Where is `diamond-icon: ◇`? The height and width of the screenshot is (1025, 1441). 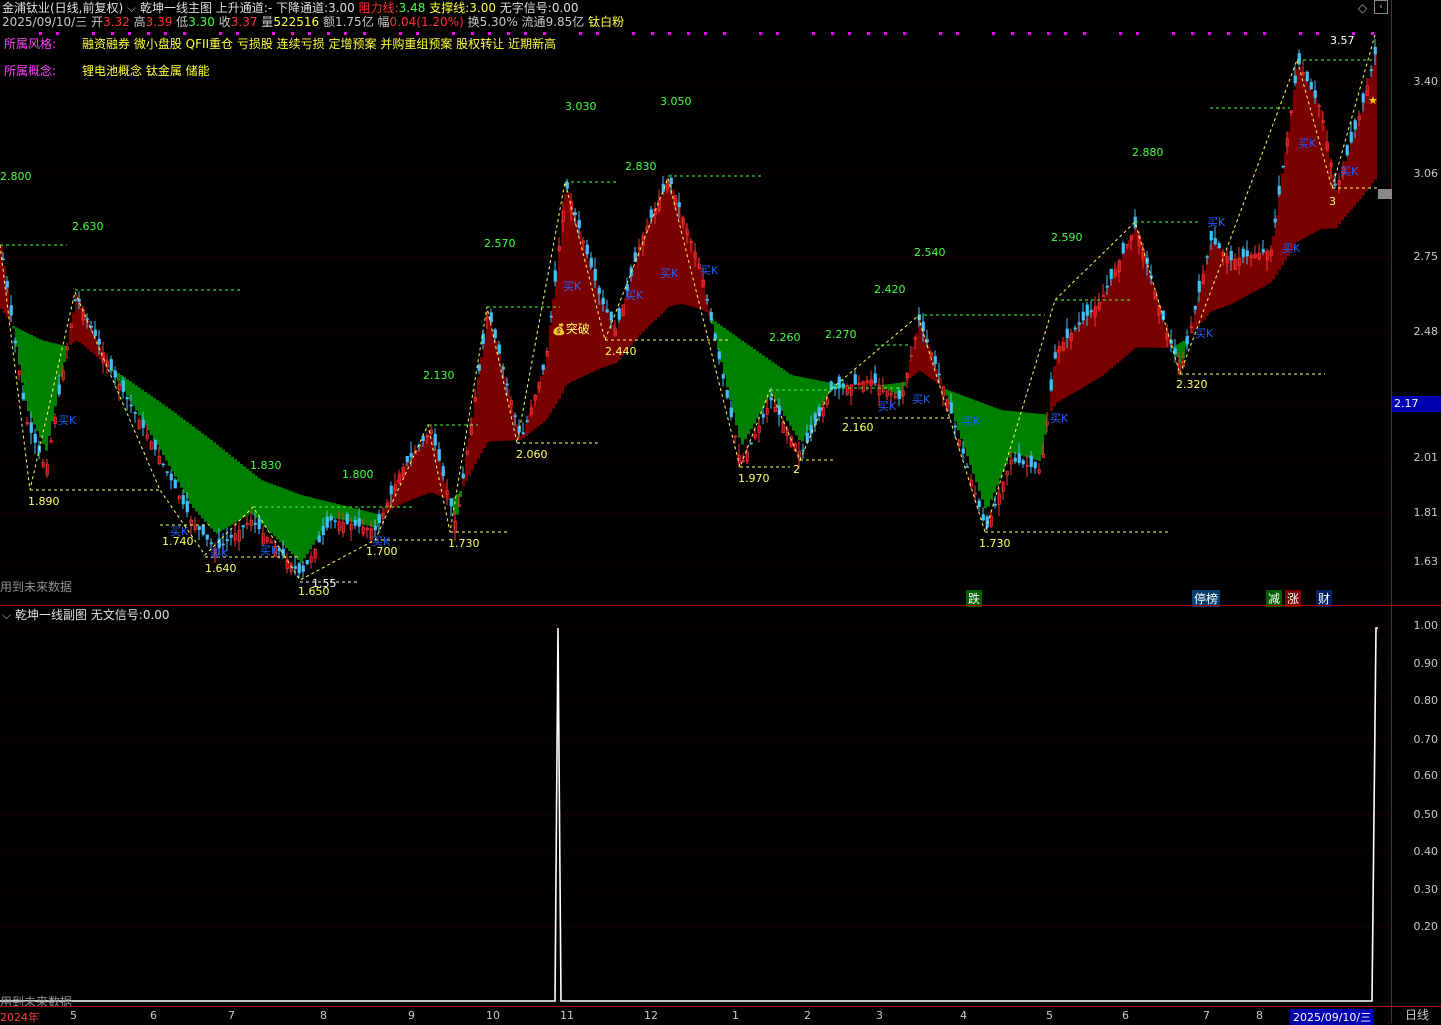 diamond-icon: ◇ is located at coordinates (1362, 8).